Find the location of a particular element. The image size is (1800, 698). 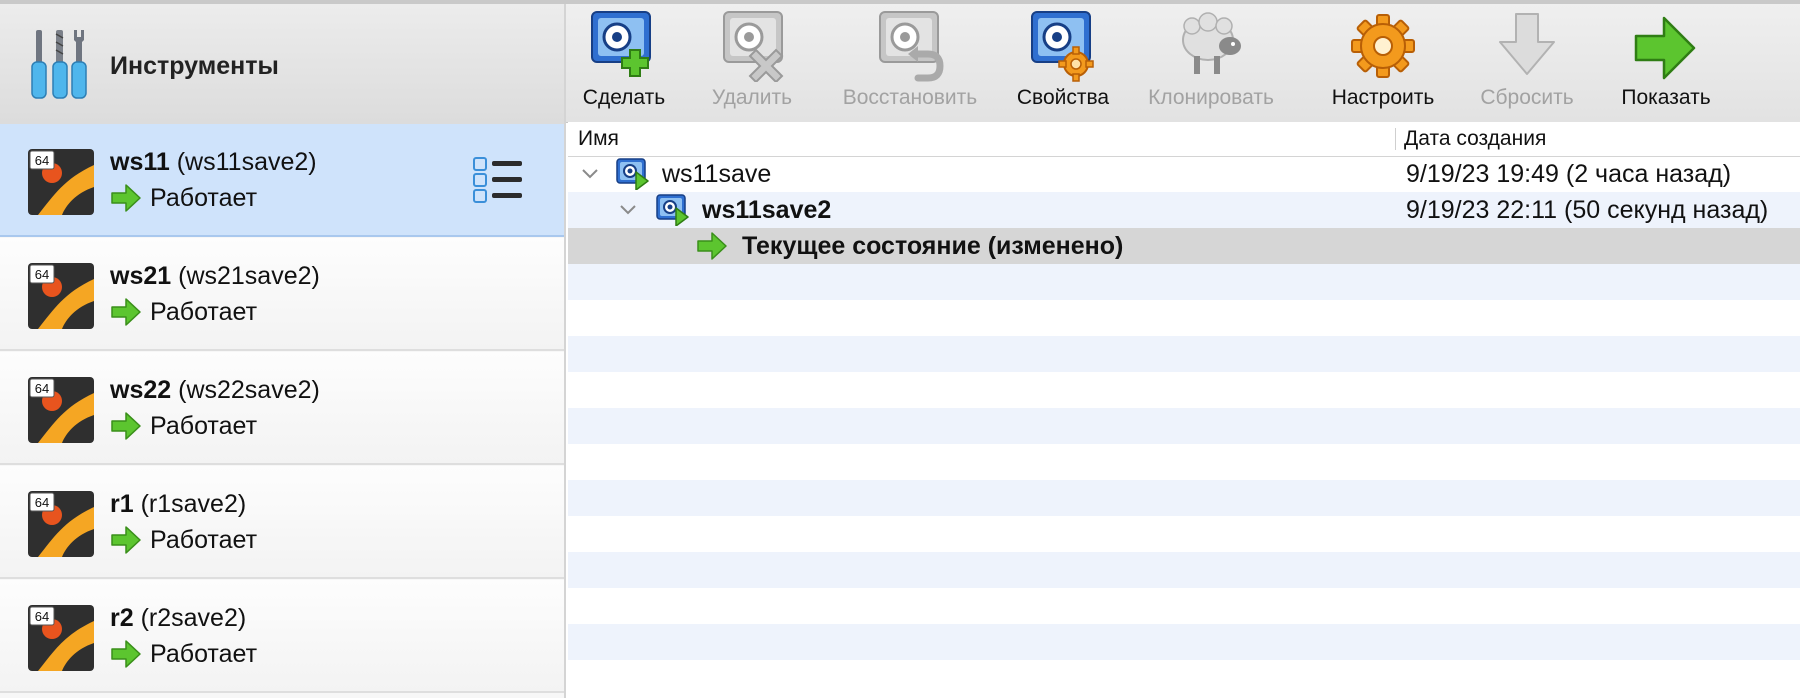

restore-snapshot-button: Восстановить is located at coordinates (910, 63).